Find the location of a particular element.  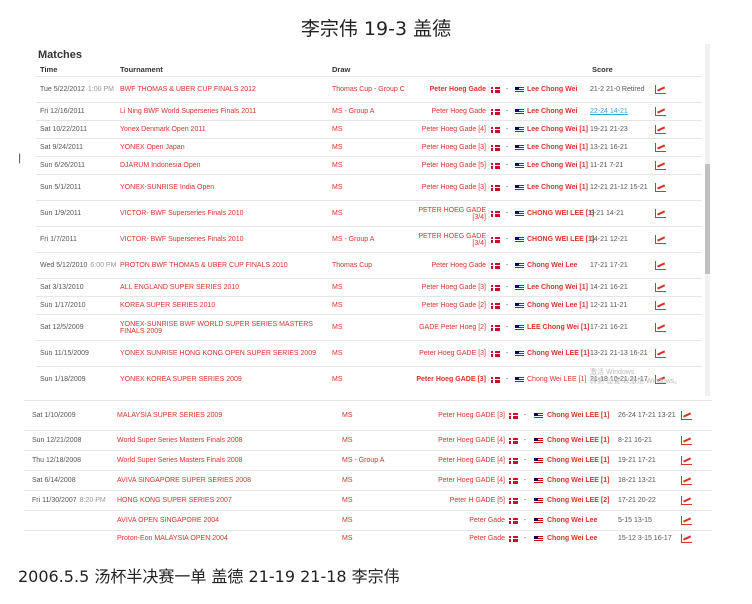

scrollbar is located at coordinates (707, 220).